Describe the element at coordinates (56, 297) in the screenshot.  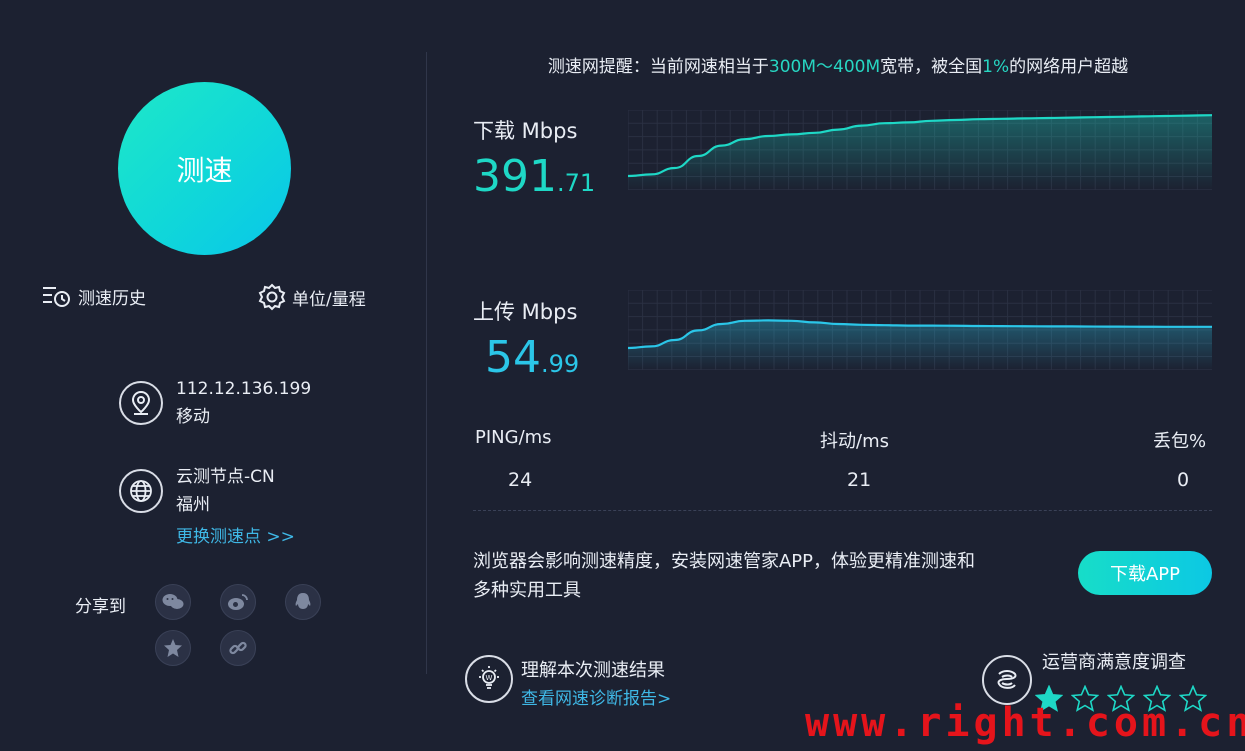
I see `history-icon` at that location.